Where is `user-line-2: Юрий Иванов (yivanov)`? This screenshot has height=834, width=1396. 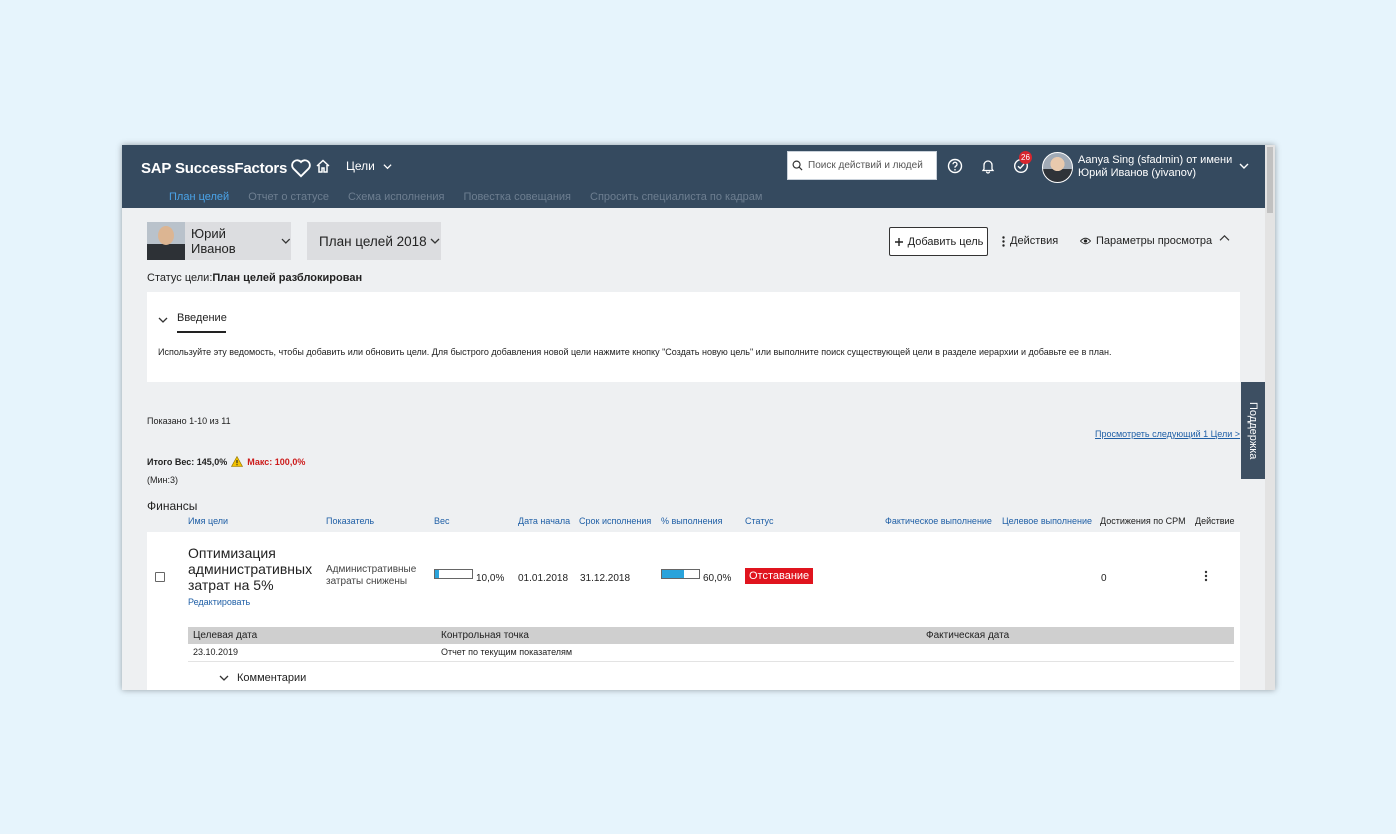
user-line-2: Юрий Иванов (yivanov) is located at coordinates (1137, 173).